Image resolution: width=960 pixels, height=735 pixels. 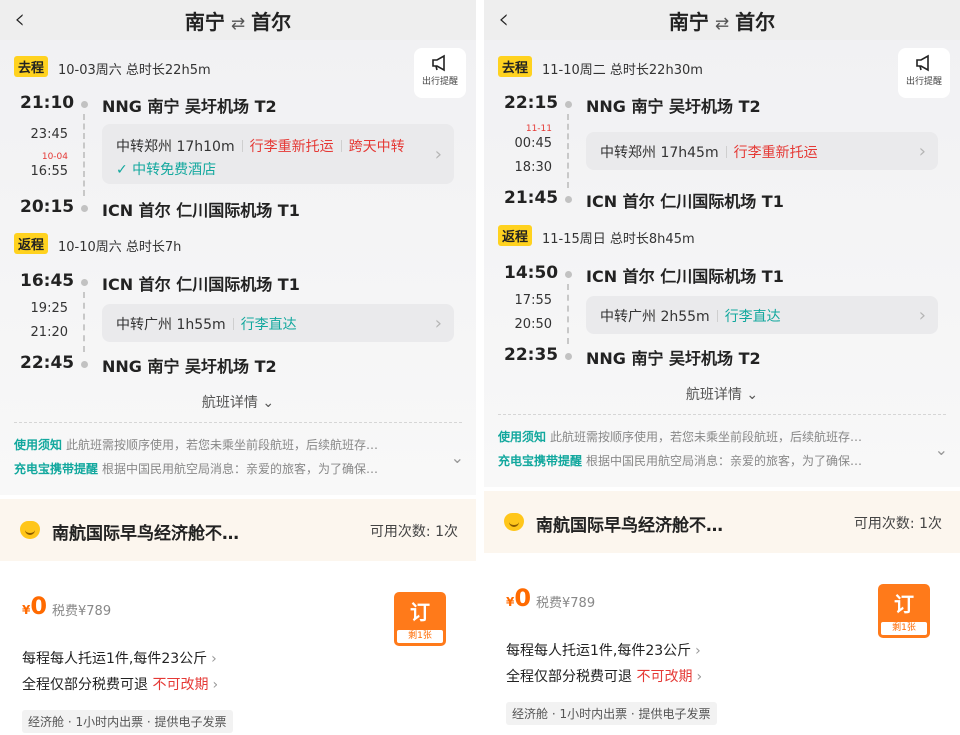 What do you see at coordinates (49, 308) in the screenshot?
I see `stop-arrive-time: 19:25` at bounding box center [49, 308].